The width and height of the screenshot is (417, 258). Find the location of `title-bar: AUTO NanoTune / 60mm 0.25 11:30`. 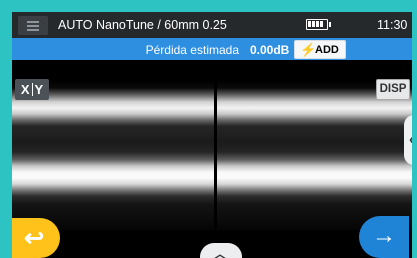

title-bar: AUTO NanoTune / 60mm 0.25 11:30 is located at coordinates (212, 25).